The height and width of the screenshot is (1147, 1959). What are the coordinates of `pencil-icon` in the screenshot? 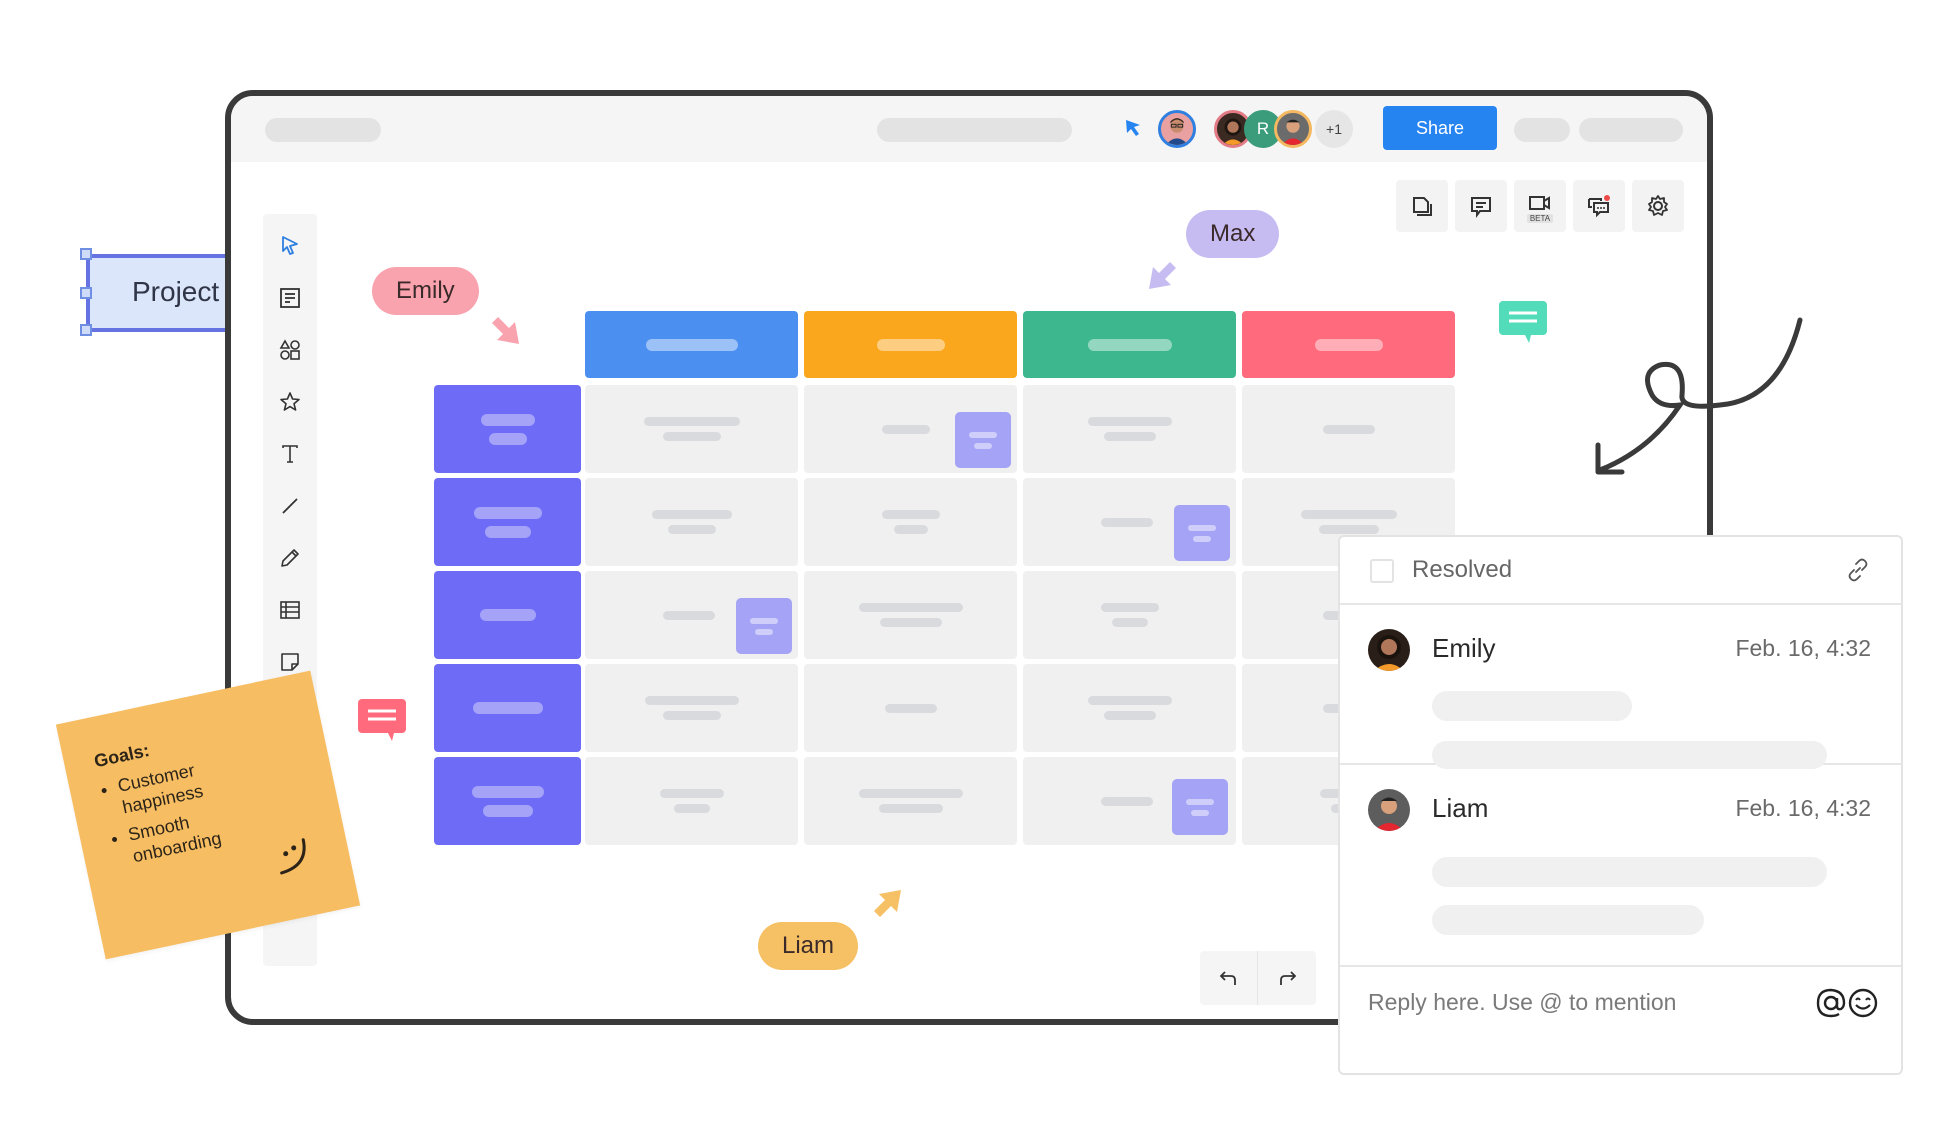 It's located at (290, 558).